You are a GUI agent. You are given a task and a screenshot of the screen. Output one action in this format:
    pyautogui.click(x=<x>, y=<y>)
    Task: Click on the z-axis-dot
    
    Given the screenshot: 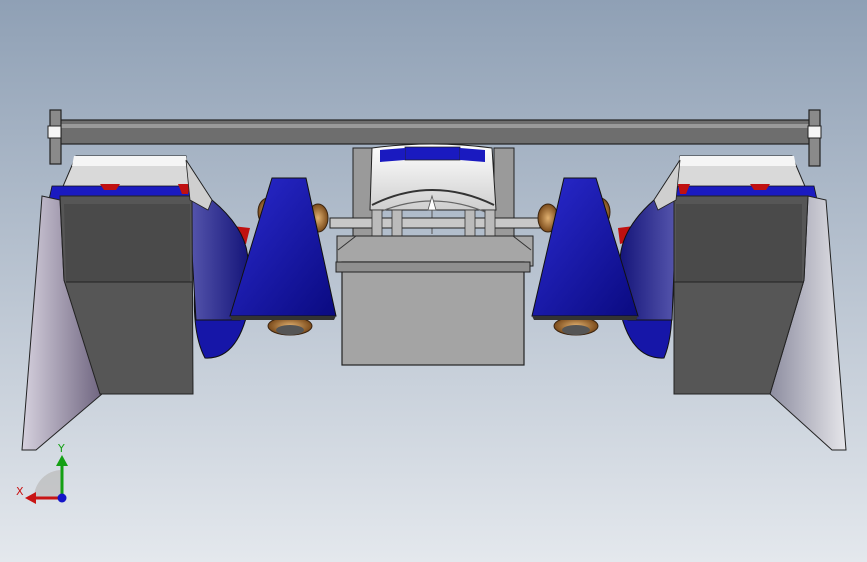 What is the action you would take?
    pyautogui.click(x=62, y=498)
    